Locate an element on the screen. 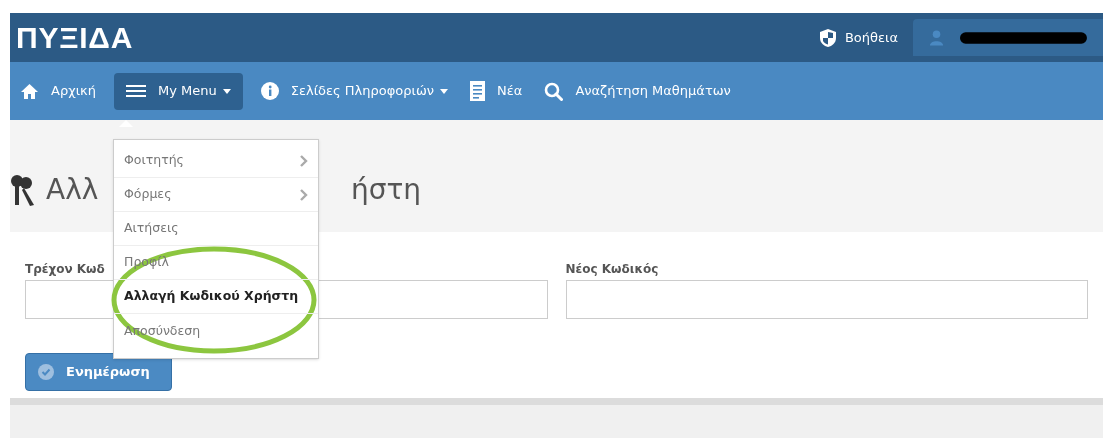  check-icon is located at coordinates (46, 372).